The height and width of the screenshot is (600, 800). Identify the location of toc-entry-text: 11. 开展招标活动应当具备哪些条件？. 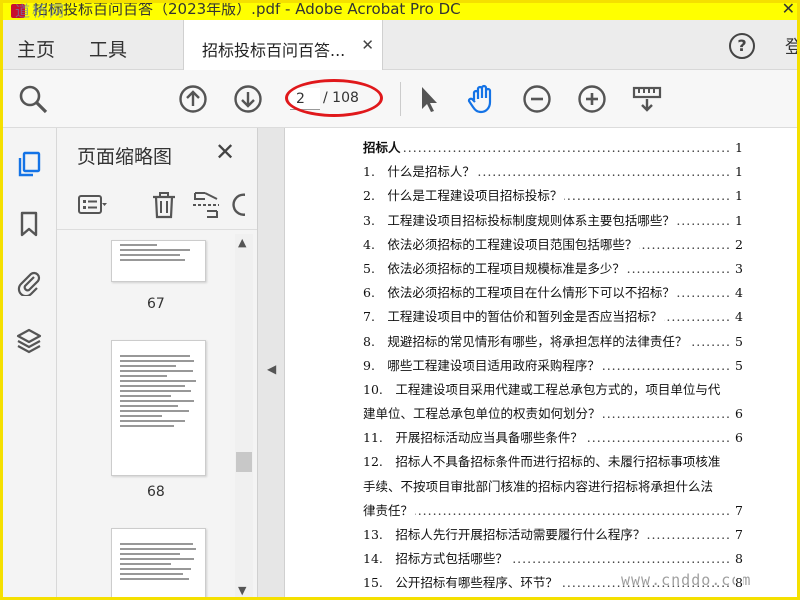
(474, 438).